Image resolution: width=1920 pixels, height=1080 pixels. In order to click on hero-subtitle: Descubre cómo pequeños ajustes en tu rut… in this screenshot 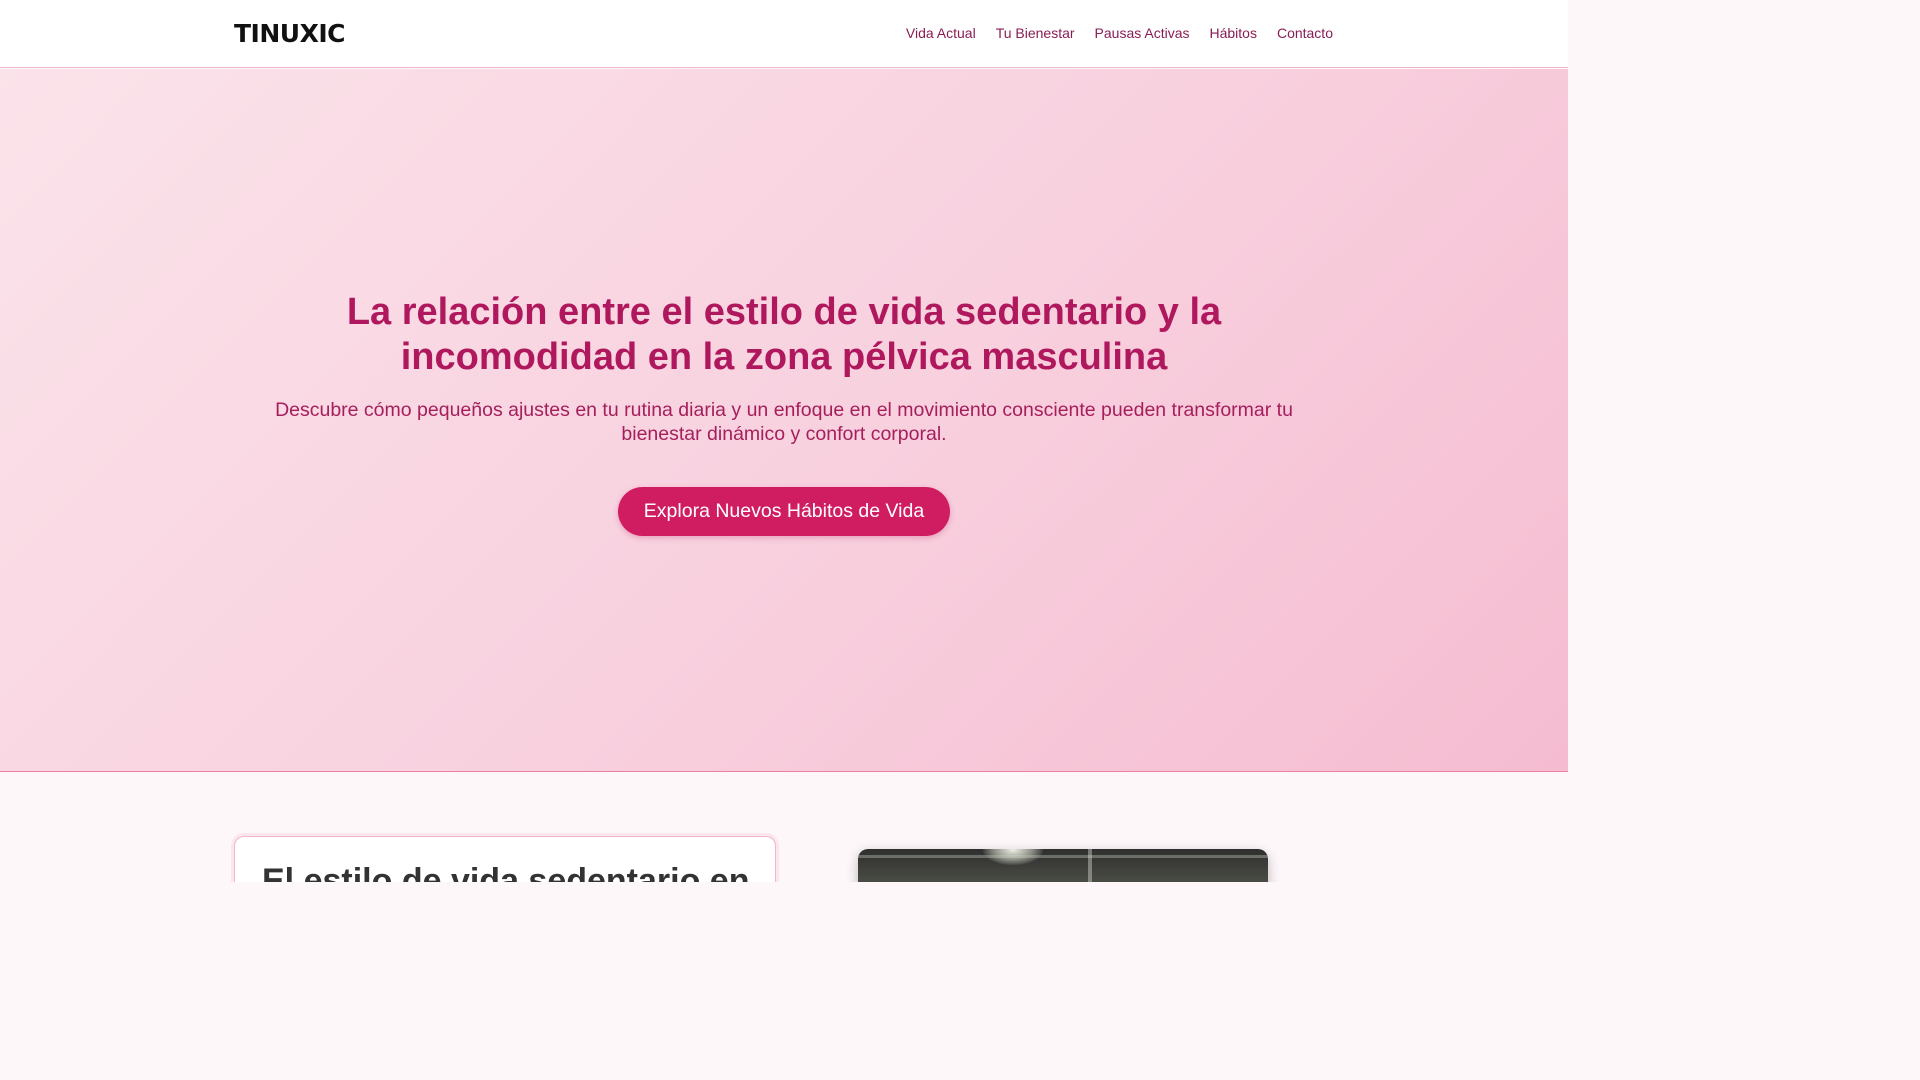, I will do `click(784, 422)`.